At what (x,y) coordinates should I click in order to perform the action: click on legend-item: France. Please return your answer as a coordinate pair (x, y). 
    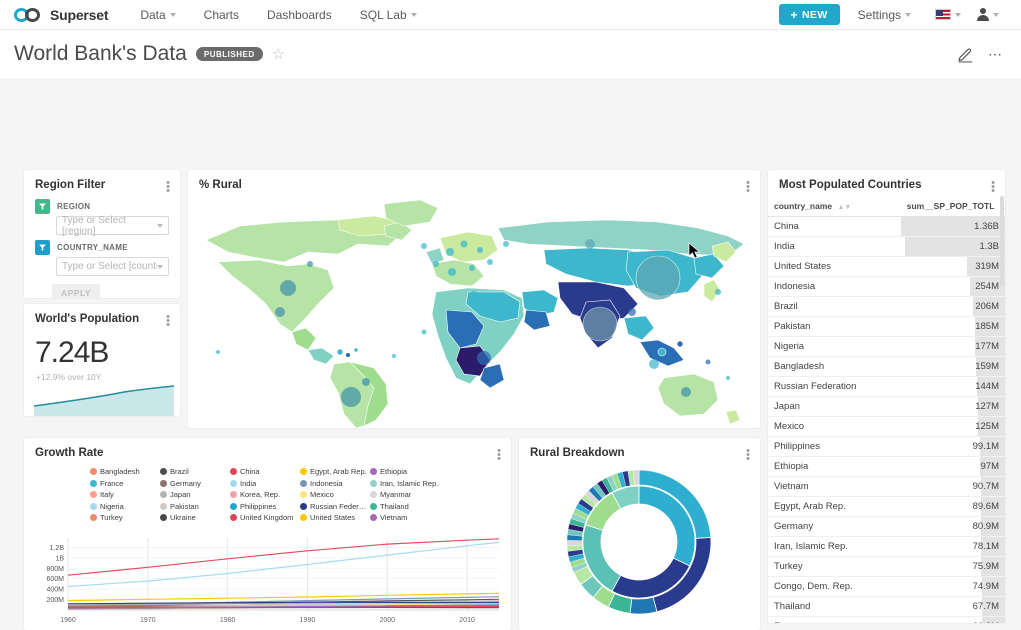
    Looking at the image, I should click on (125, 483).